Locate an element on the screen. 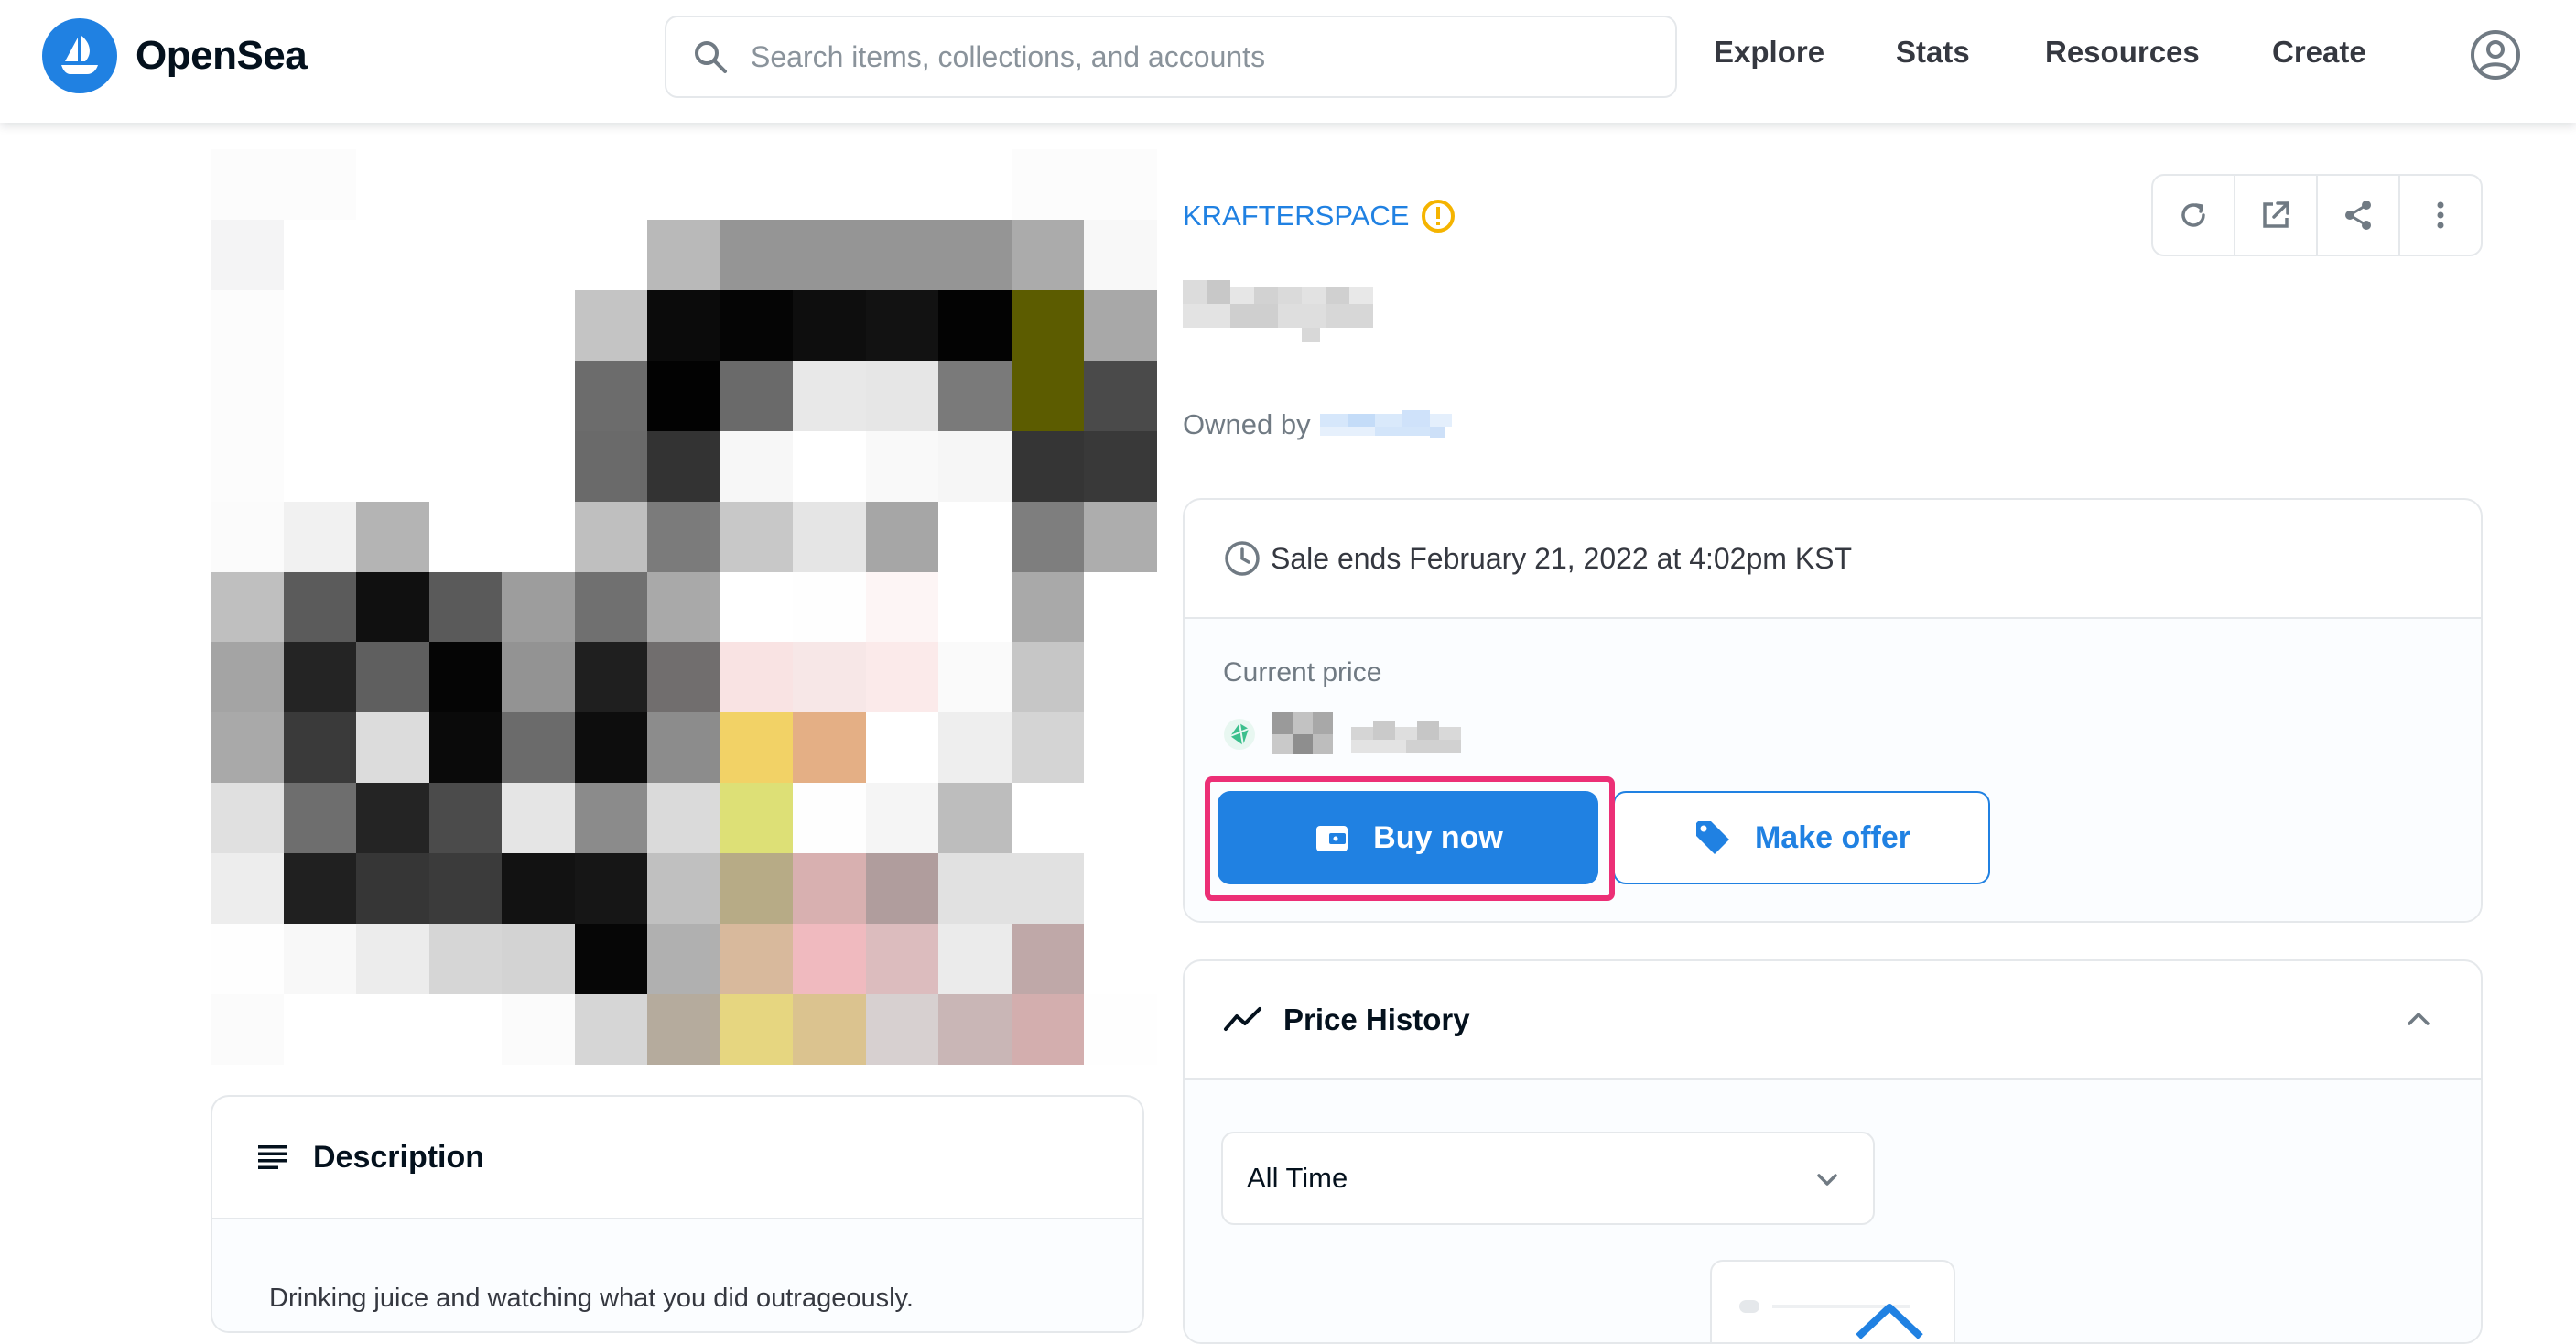 This screenshot has height=1344, width=2576. make-offer-label: Make offer is located at coordinates (1833, 837).